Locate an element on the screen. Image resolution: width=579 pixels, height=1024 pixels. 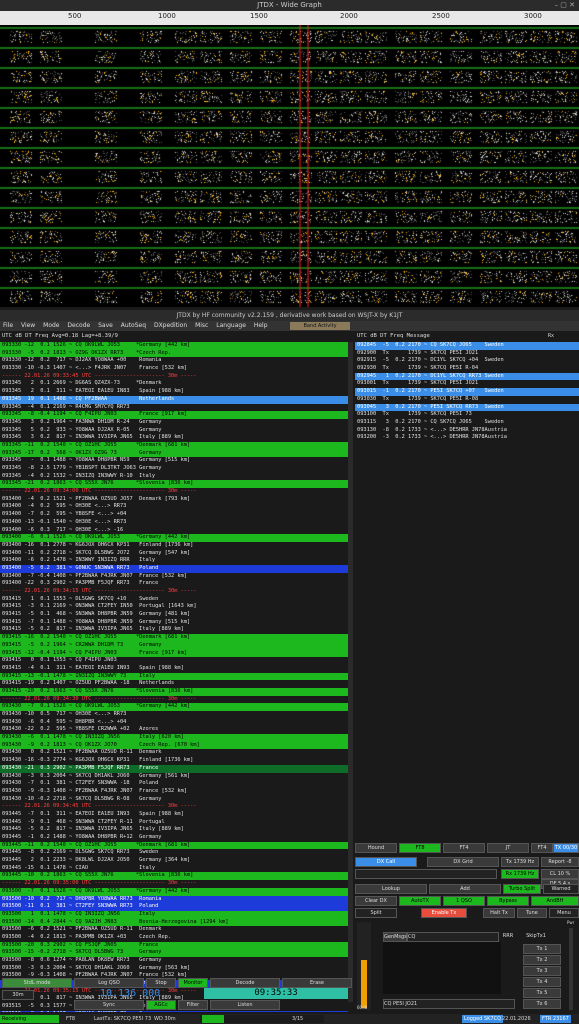
decode-row: 092900 Tx 1739 ~ SK7CQ PE5I JO21 is located at coordinates (467, 354).